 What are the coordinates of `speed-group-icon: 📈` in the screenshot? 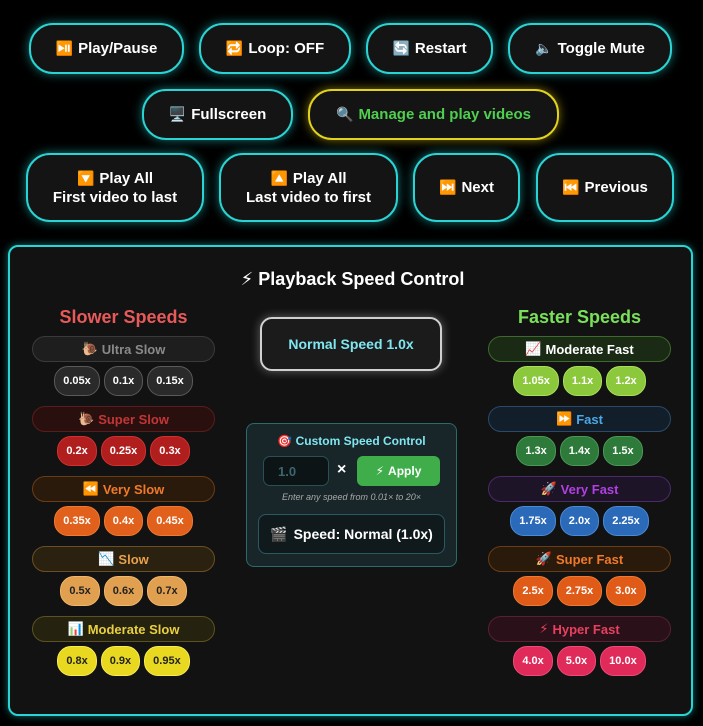 It's located at (533, 348).